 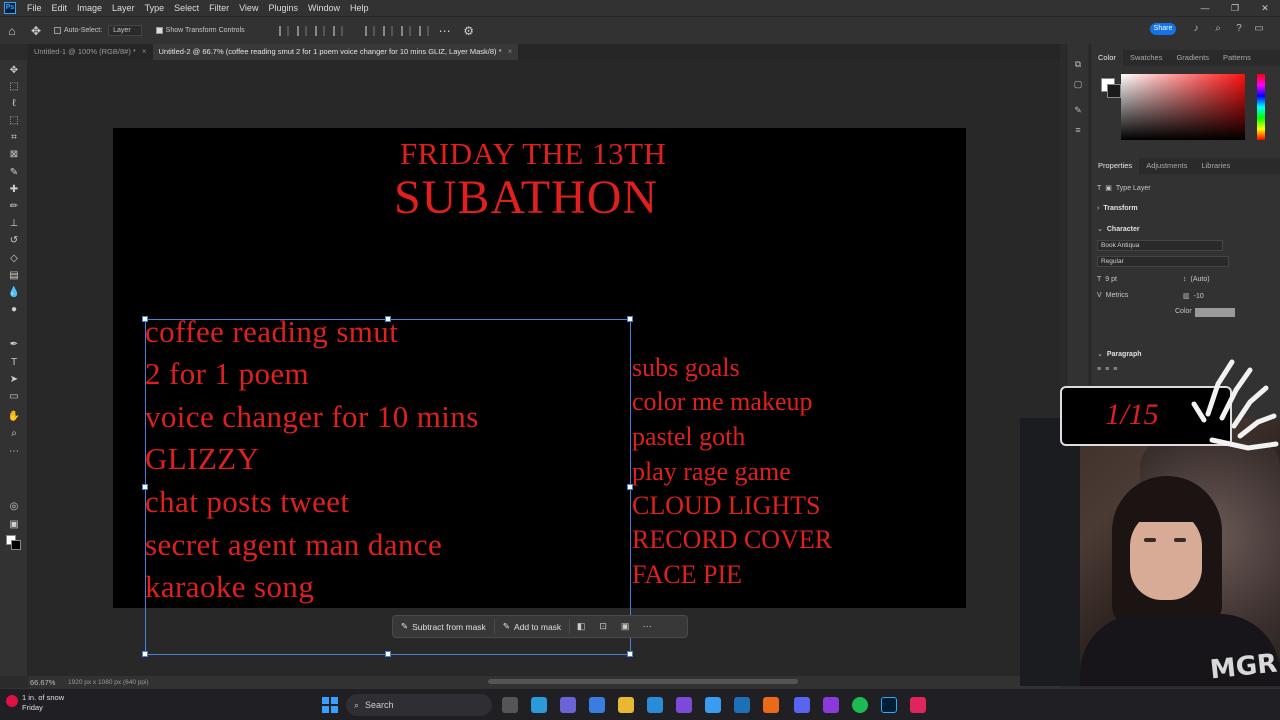 I want to click on transform-handle-right, so click(x=630, y=487).